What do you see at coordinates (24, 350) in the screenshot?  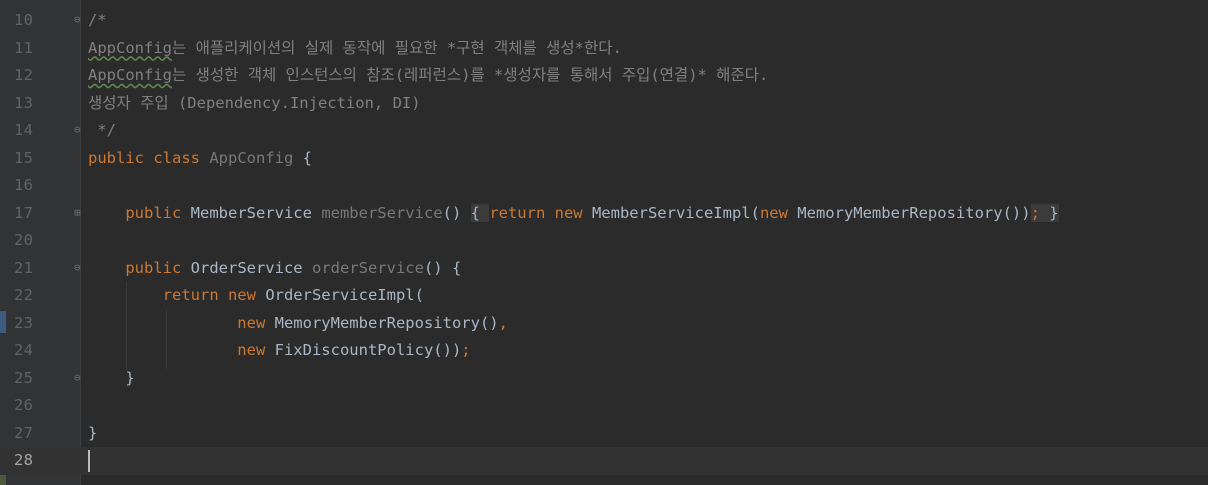 I see `line-number: 24` at bounding box center [24, 350].